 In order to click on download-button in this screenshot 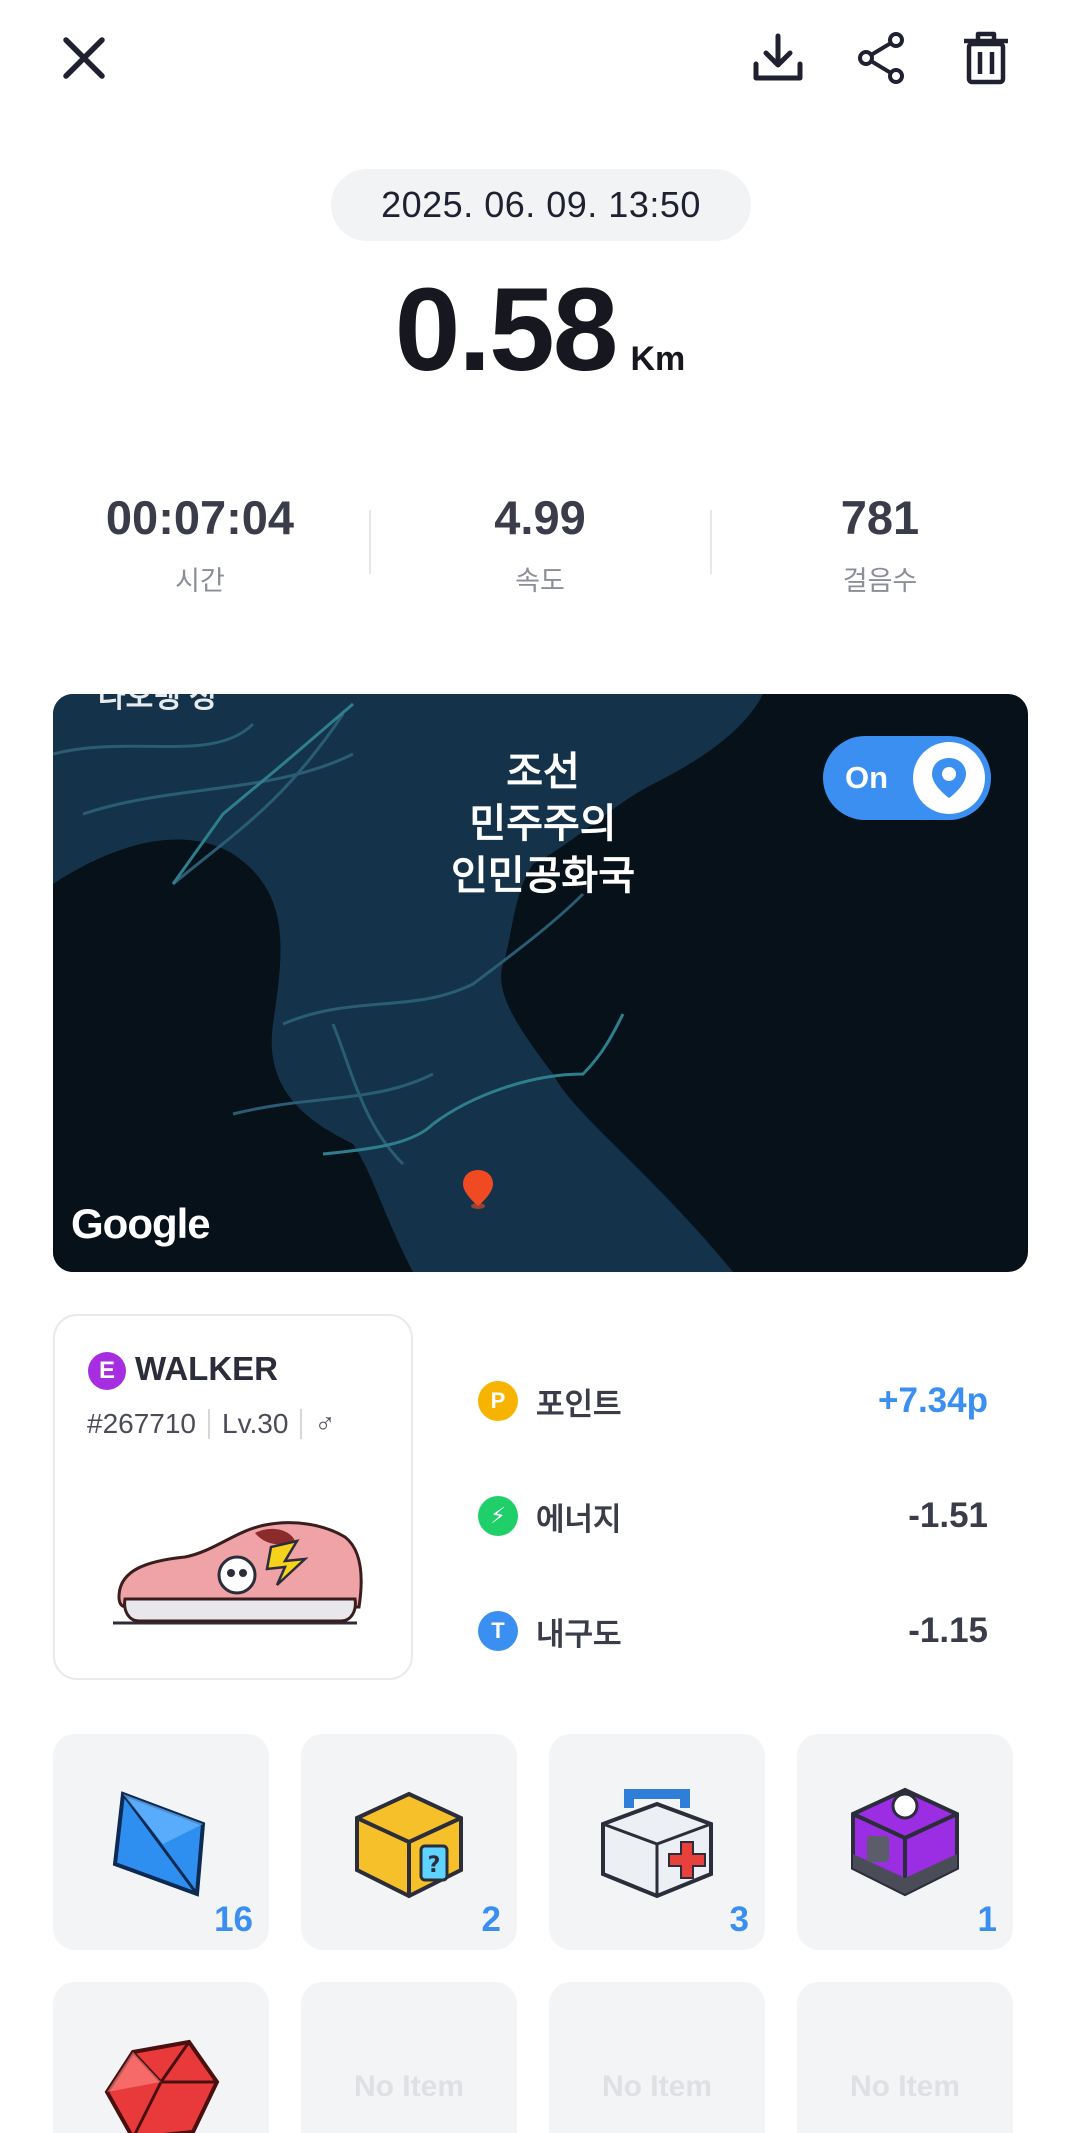, I will do `click(778, 58)`.